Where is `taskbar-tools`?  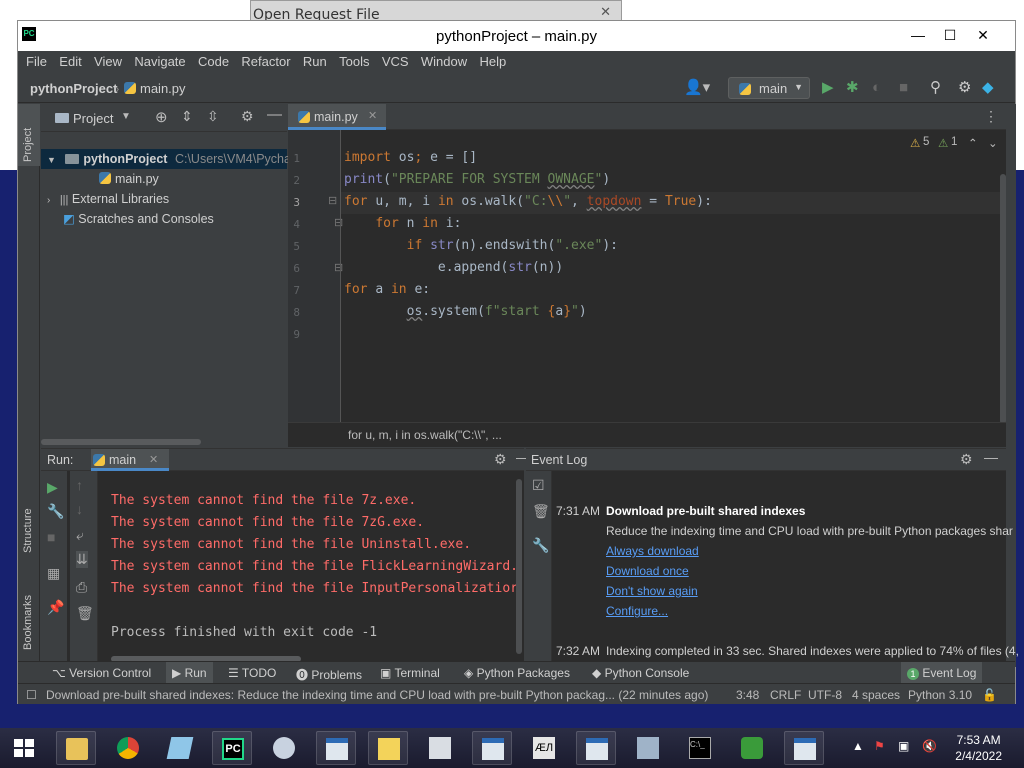
taskbar-tools is located at coordinates (388, 748).